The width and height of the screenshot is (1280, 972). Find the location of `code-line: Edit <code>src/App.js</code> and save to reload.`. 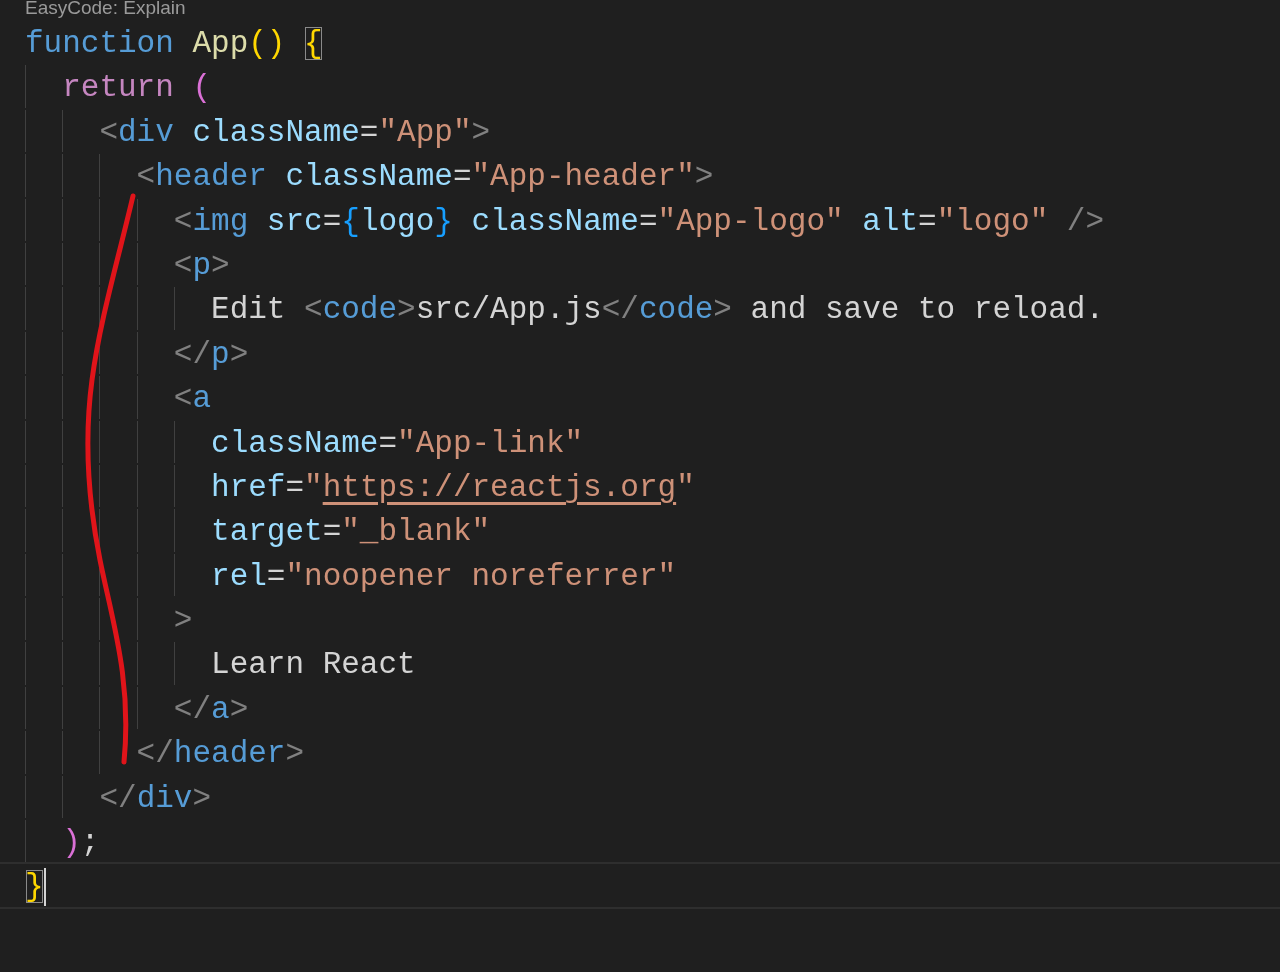

code-line: Edit <code>src/App.js</code> and save to reload. is located at coordinates (657, 310).